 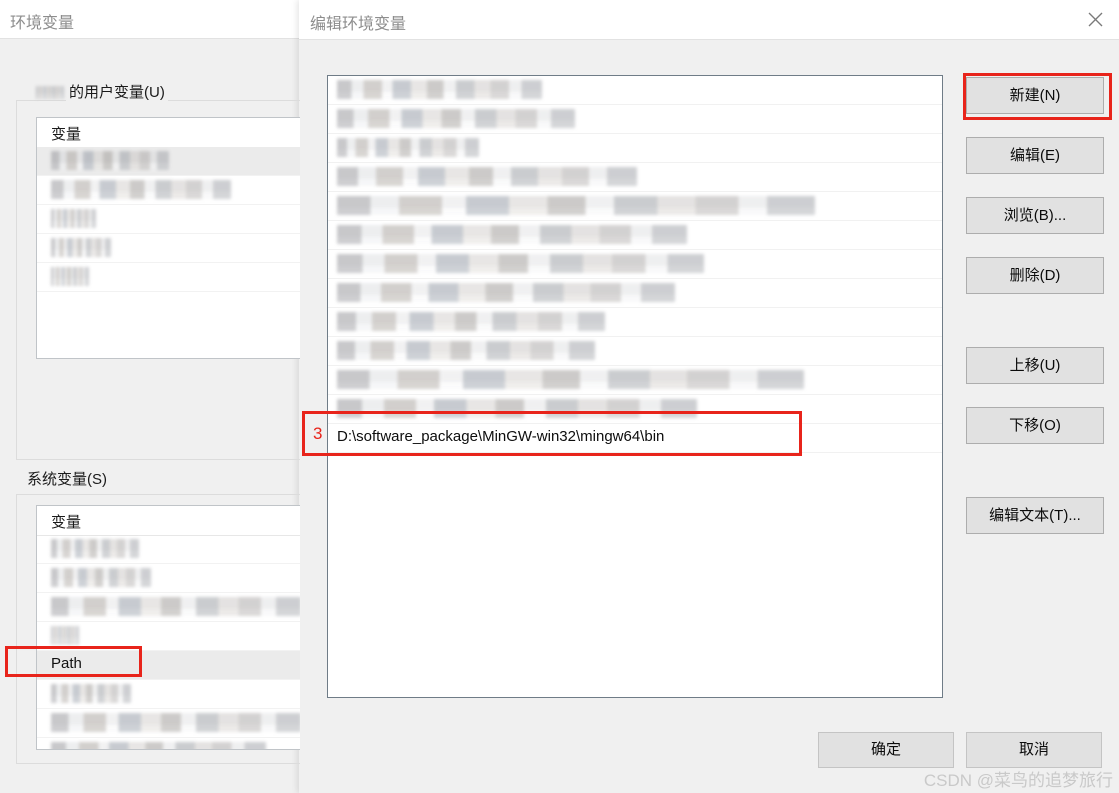 I want to click on system-variables-column-variable: 变量, so click(x=66, y=522).